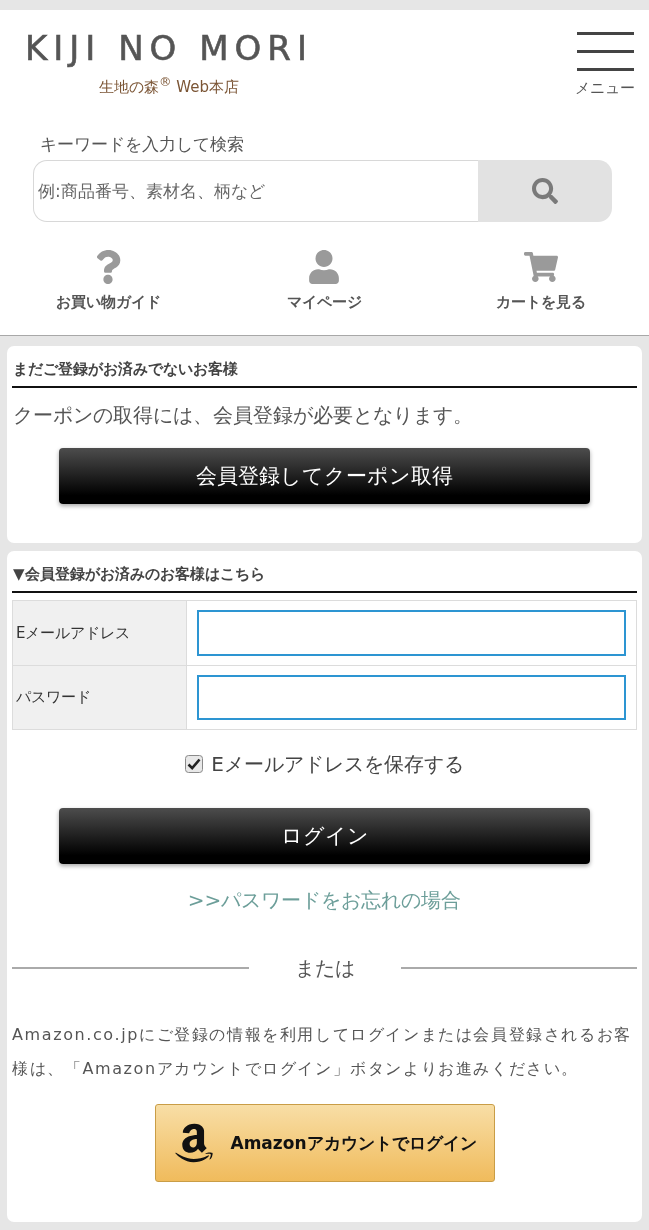 This screenshot has width=649, height=1230. I want to click on amazon-login-button: Amazonアカウントでログイン, so click(324, 1143).